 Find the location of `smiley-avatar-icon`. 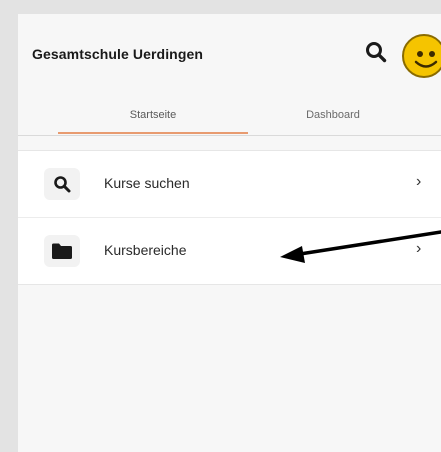

smiley-avatar-icon is located at coordinates (426, 59).